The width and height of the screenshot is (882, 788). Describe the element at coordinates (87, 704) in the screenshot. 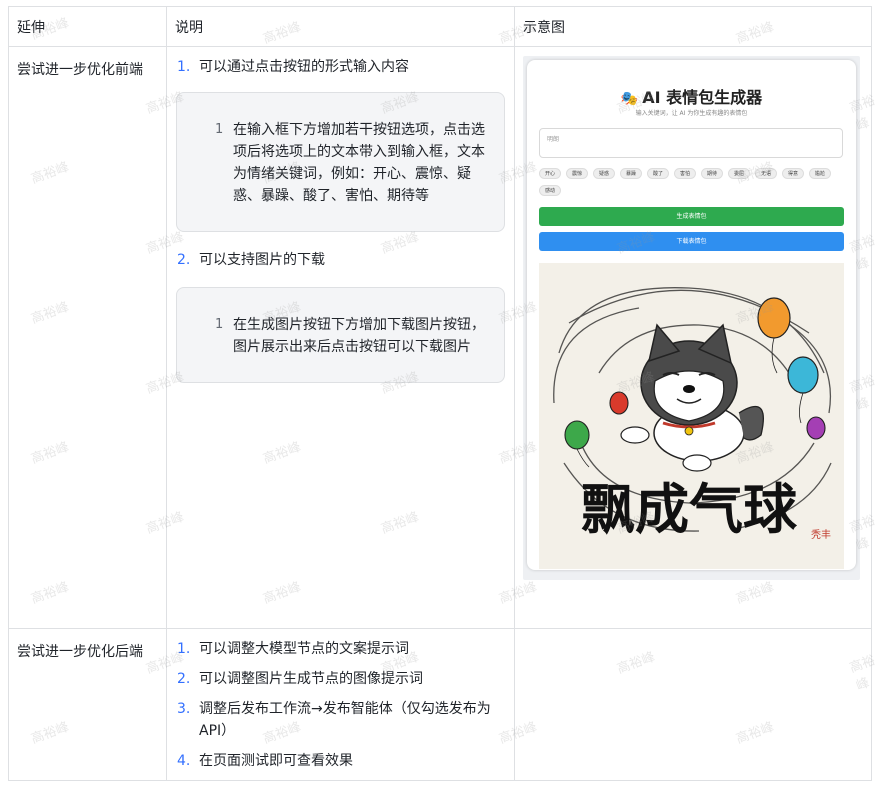

I see `row-label-cell: 尝试进一步优化后端` at that location.